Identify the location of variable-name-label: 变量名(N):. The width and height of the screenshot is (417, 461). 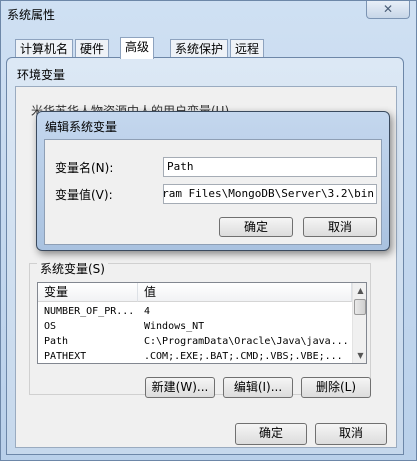
(84, 168).